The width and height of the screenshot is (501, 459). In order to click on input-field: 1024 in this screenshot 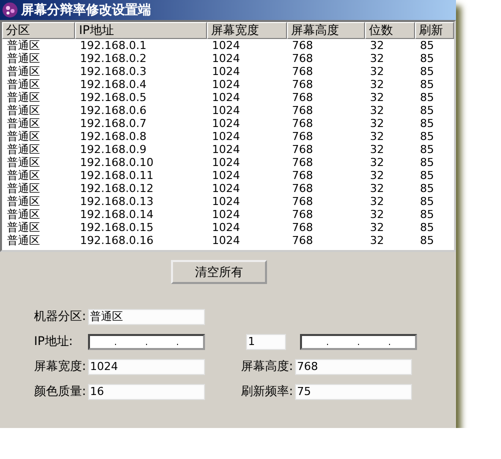, I will do `click(146, 366)`.